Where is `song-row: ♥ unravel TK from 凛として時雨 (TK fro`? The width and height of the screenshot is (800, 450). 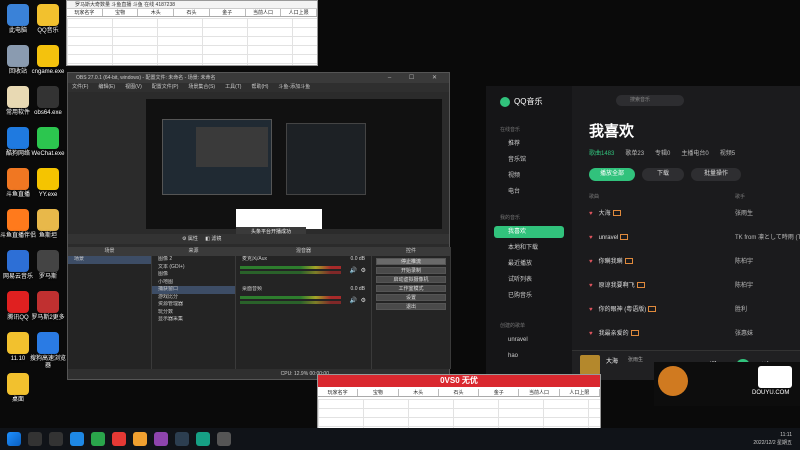 song-row: ♥ unravel TK from 凛として時雨 (TK fro is located at coordinates (694, 238).